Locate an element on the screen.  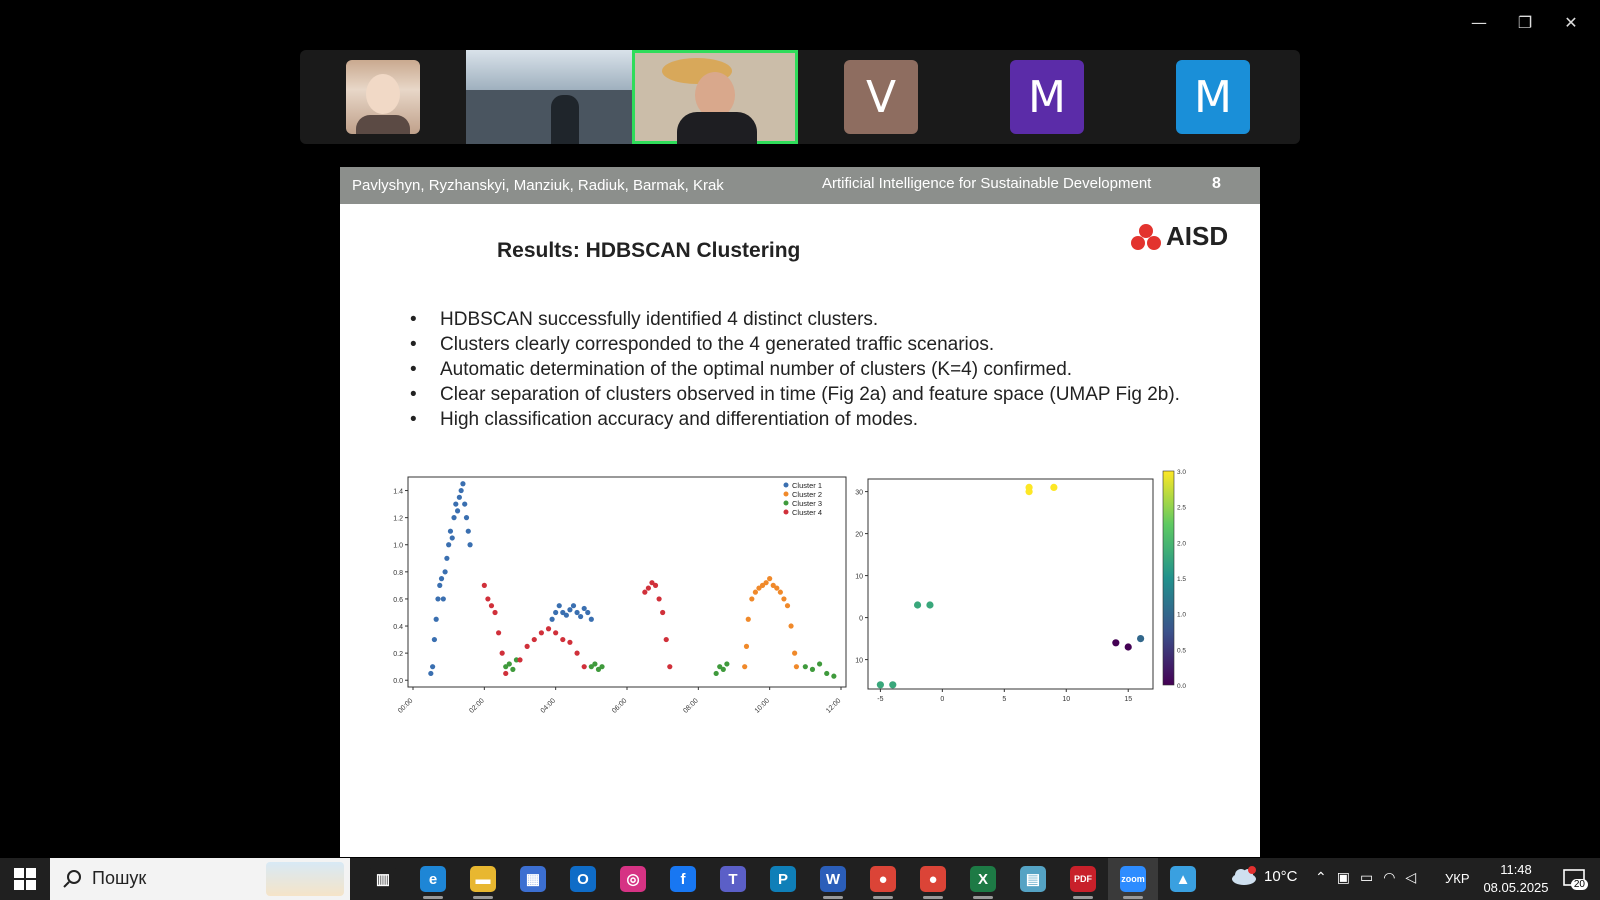
y-tick-label: 30 is located at coordinates (859, 493).